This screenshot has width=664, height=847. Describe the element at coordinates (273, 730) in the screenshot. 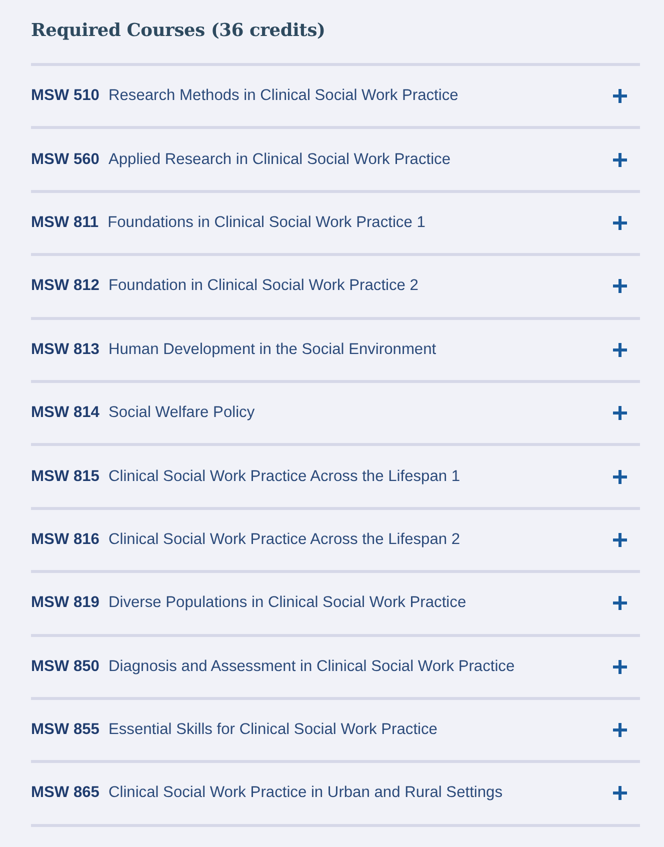

I see `course-title: Essential Skills for Clinical Social Work Practice` at that location.